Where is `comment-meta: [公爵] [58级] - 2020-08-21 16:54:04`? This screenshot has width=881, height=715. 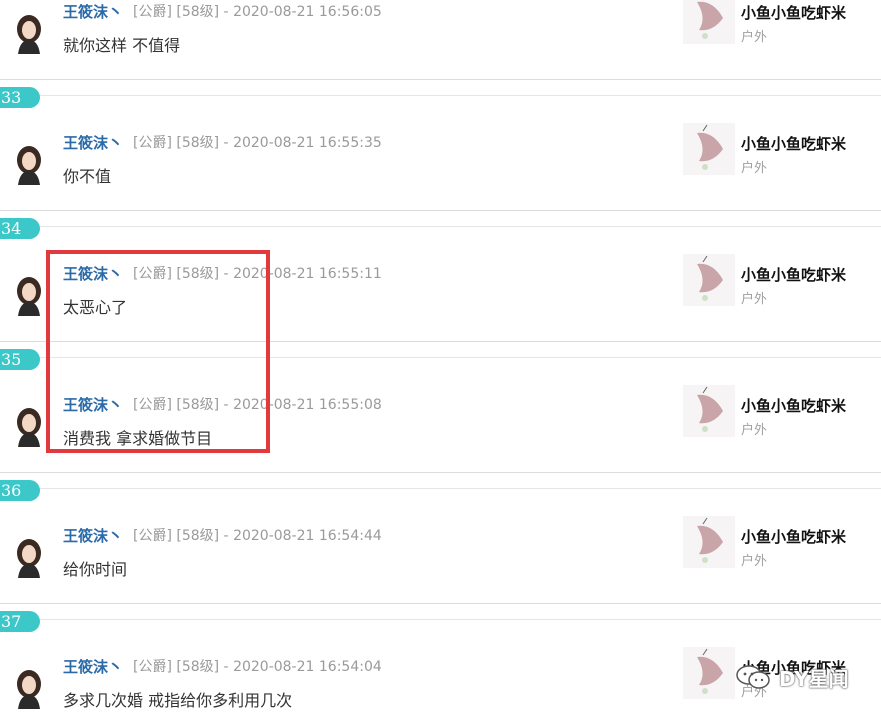
comment-meta: [公爵] [58级] - 2020-08-21 16:54:04 is located at coordinates (257, 667).